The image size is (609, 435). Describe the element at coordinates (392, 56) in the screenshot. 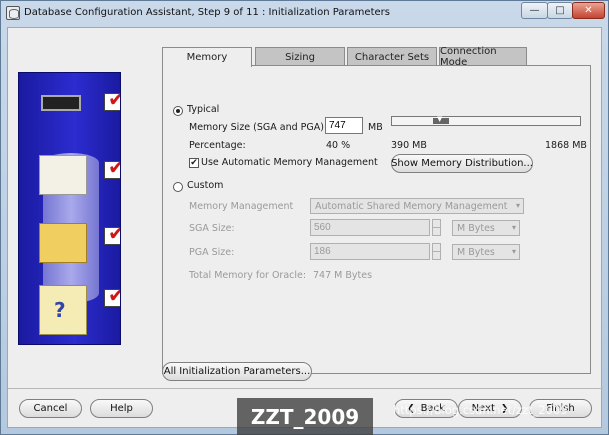

I see `tab-character-sets: Character Sets` at that location.